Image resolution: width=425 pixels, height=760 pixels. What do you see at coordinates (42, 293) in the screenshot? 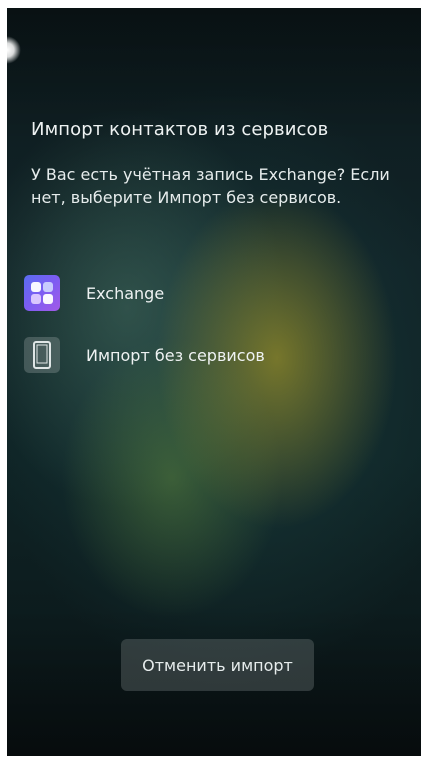
I see `exchange-app-icon` at bounding box center [42, 293].